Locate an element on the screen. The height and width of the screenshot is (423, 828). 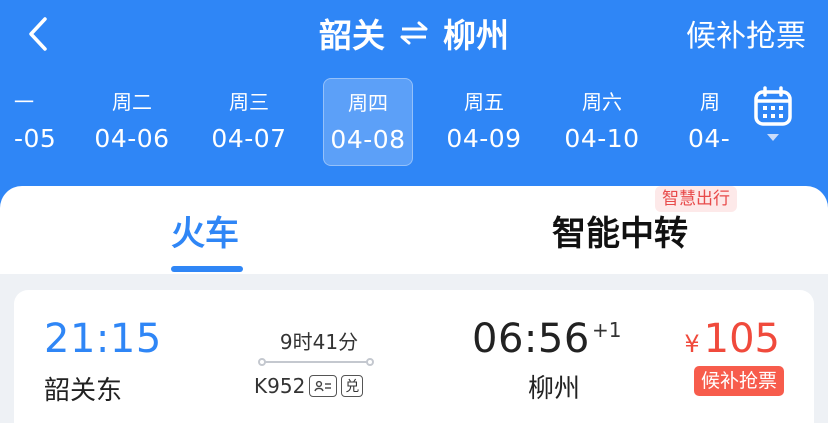
tab-train-label: 火车 is located at coordinates (205, 233).